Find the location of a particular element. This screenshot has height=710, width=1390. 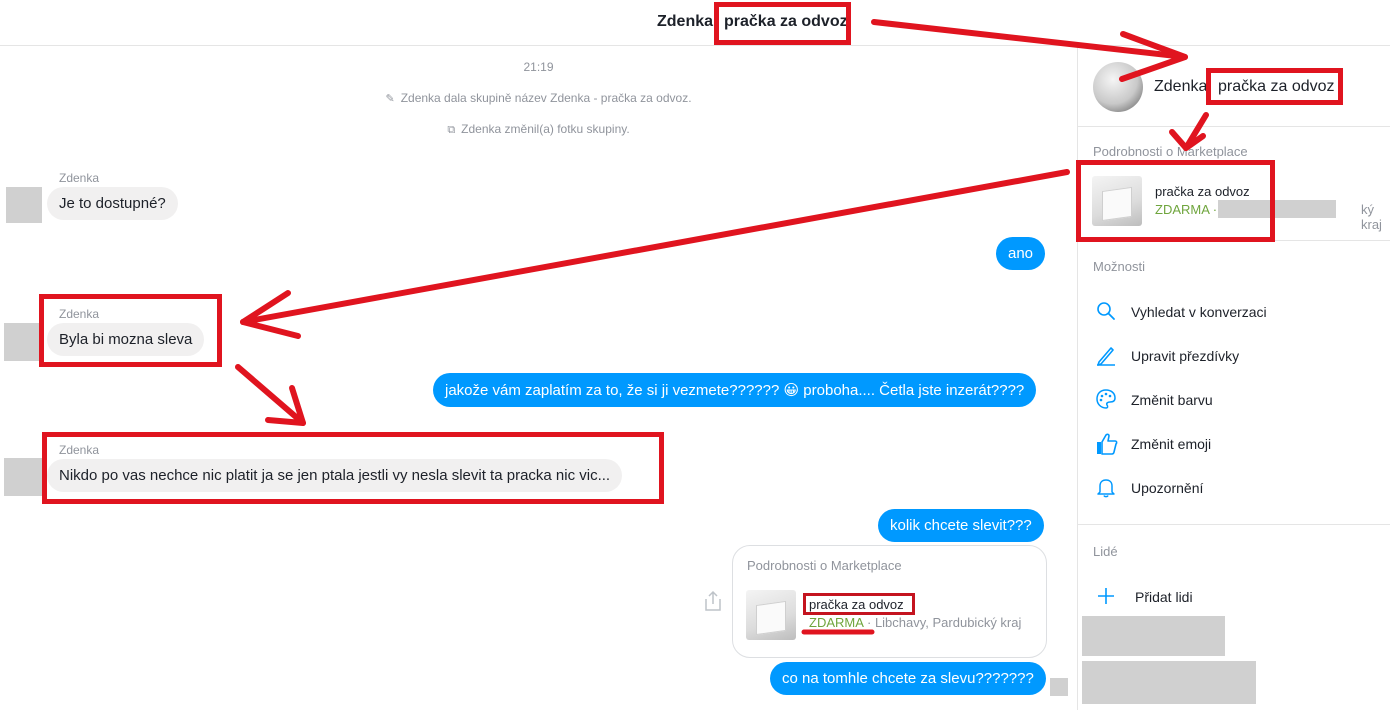

option-label: Změnit barvu is located at coordinates (1172, 400).